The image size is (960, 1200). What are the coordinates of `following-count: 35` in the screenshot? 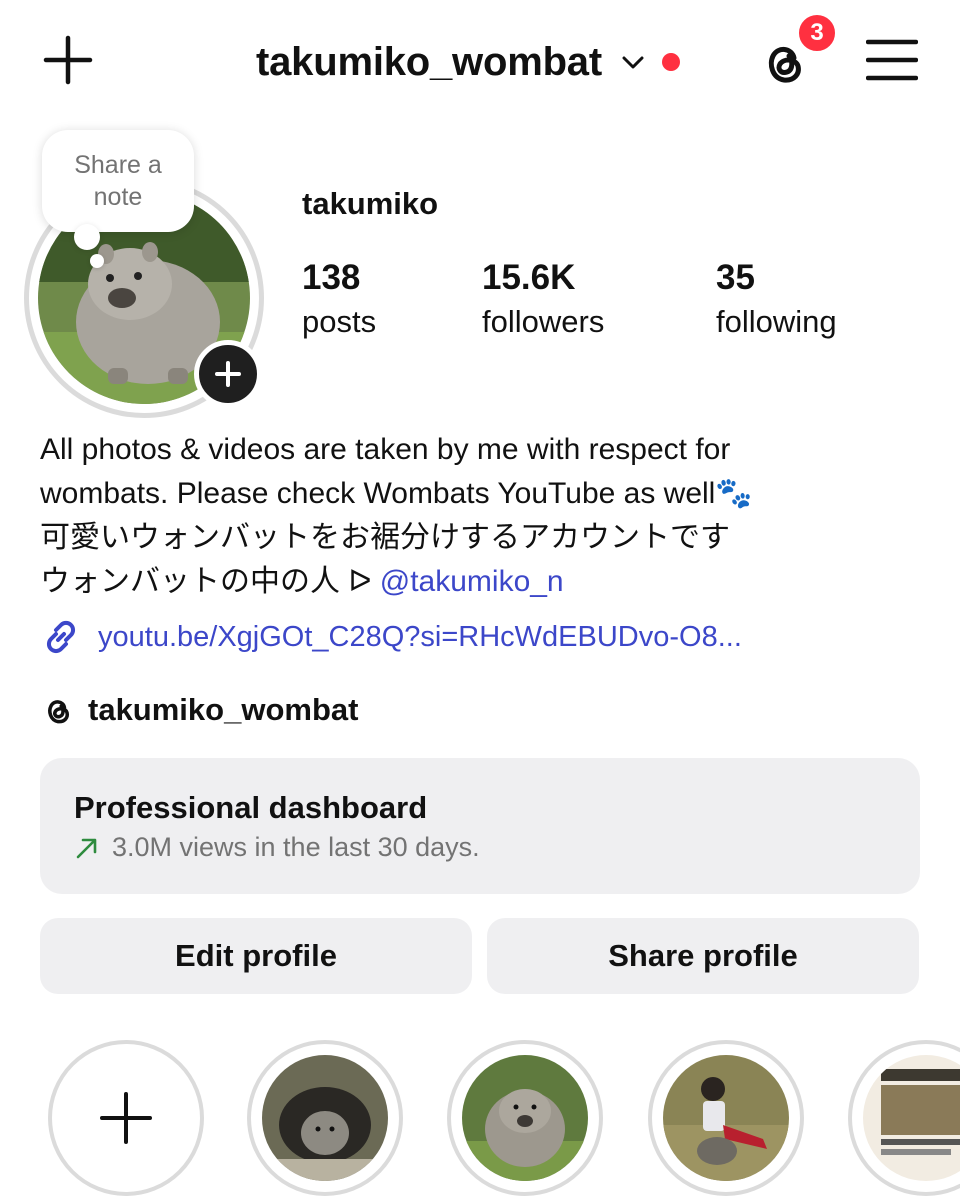 It's located at (735, 277).